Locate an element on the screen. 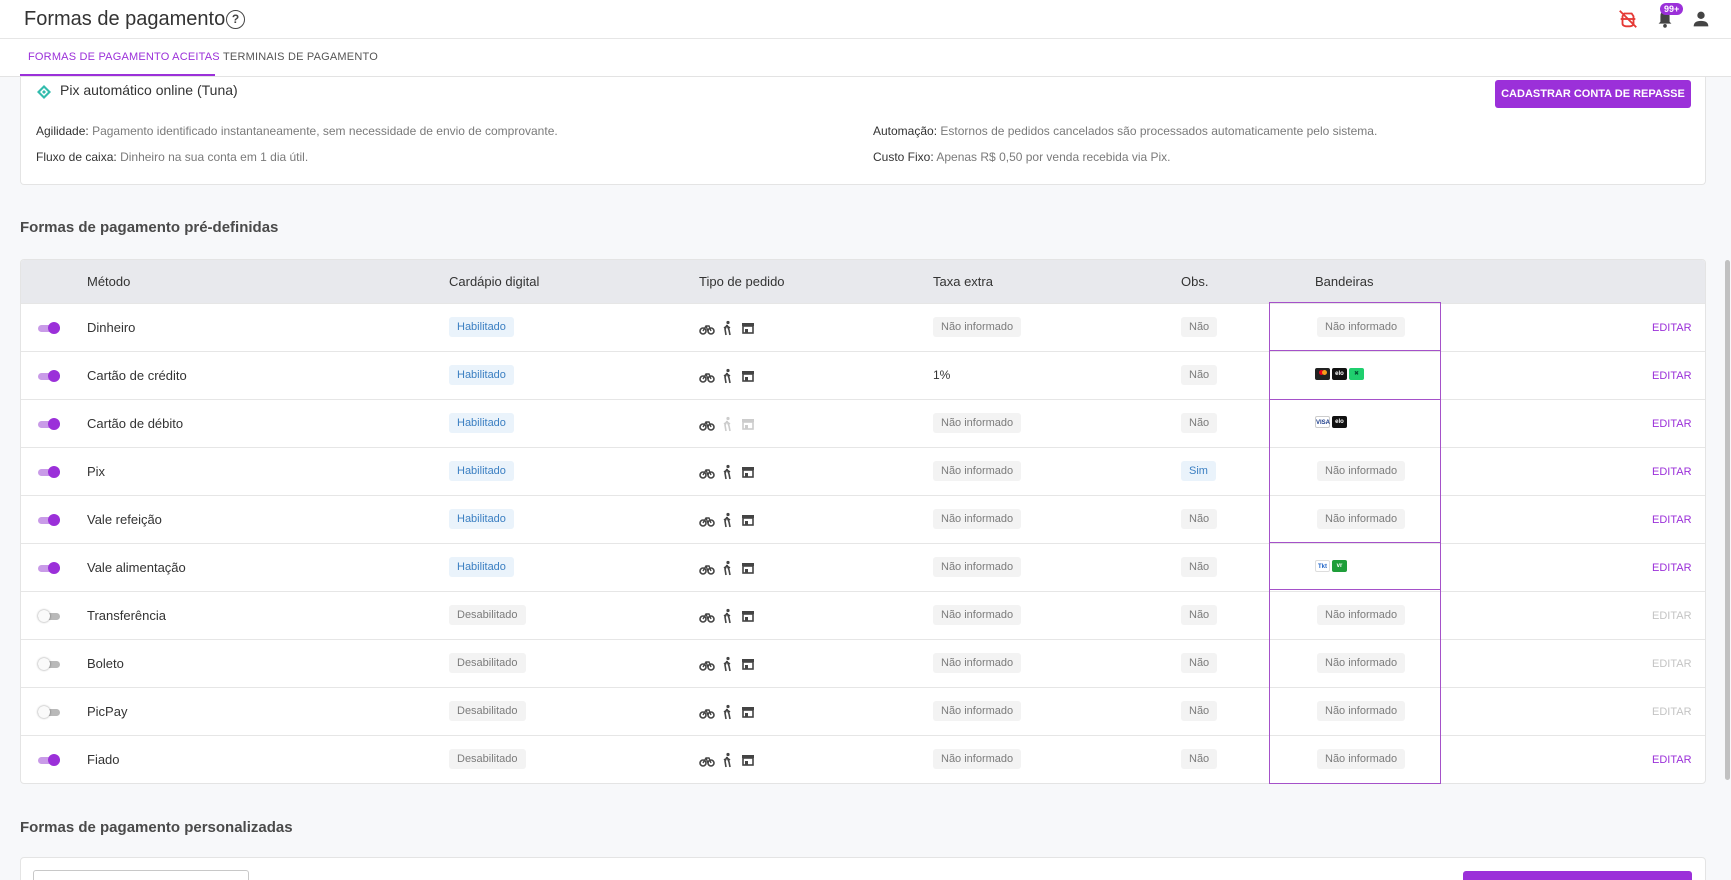  predefined-section-title: Formas de pagamento pré-definidas is located at coordinates (149, 227).